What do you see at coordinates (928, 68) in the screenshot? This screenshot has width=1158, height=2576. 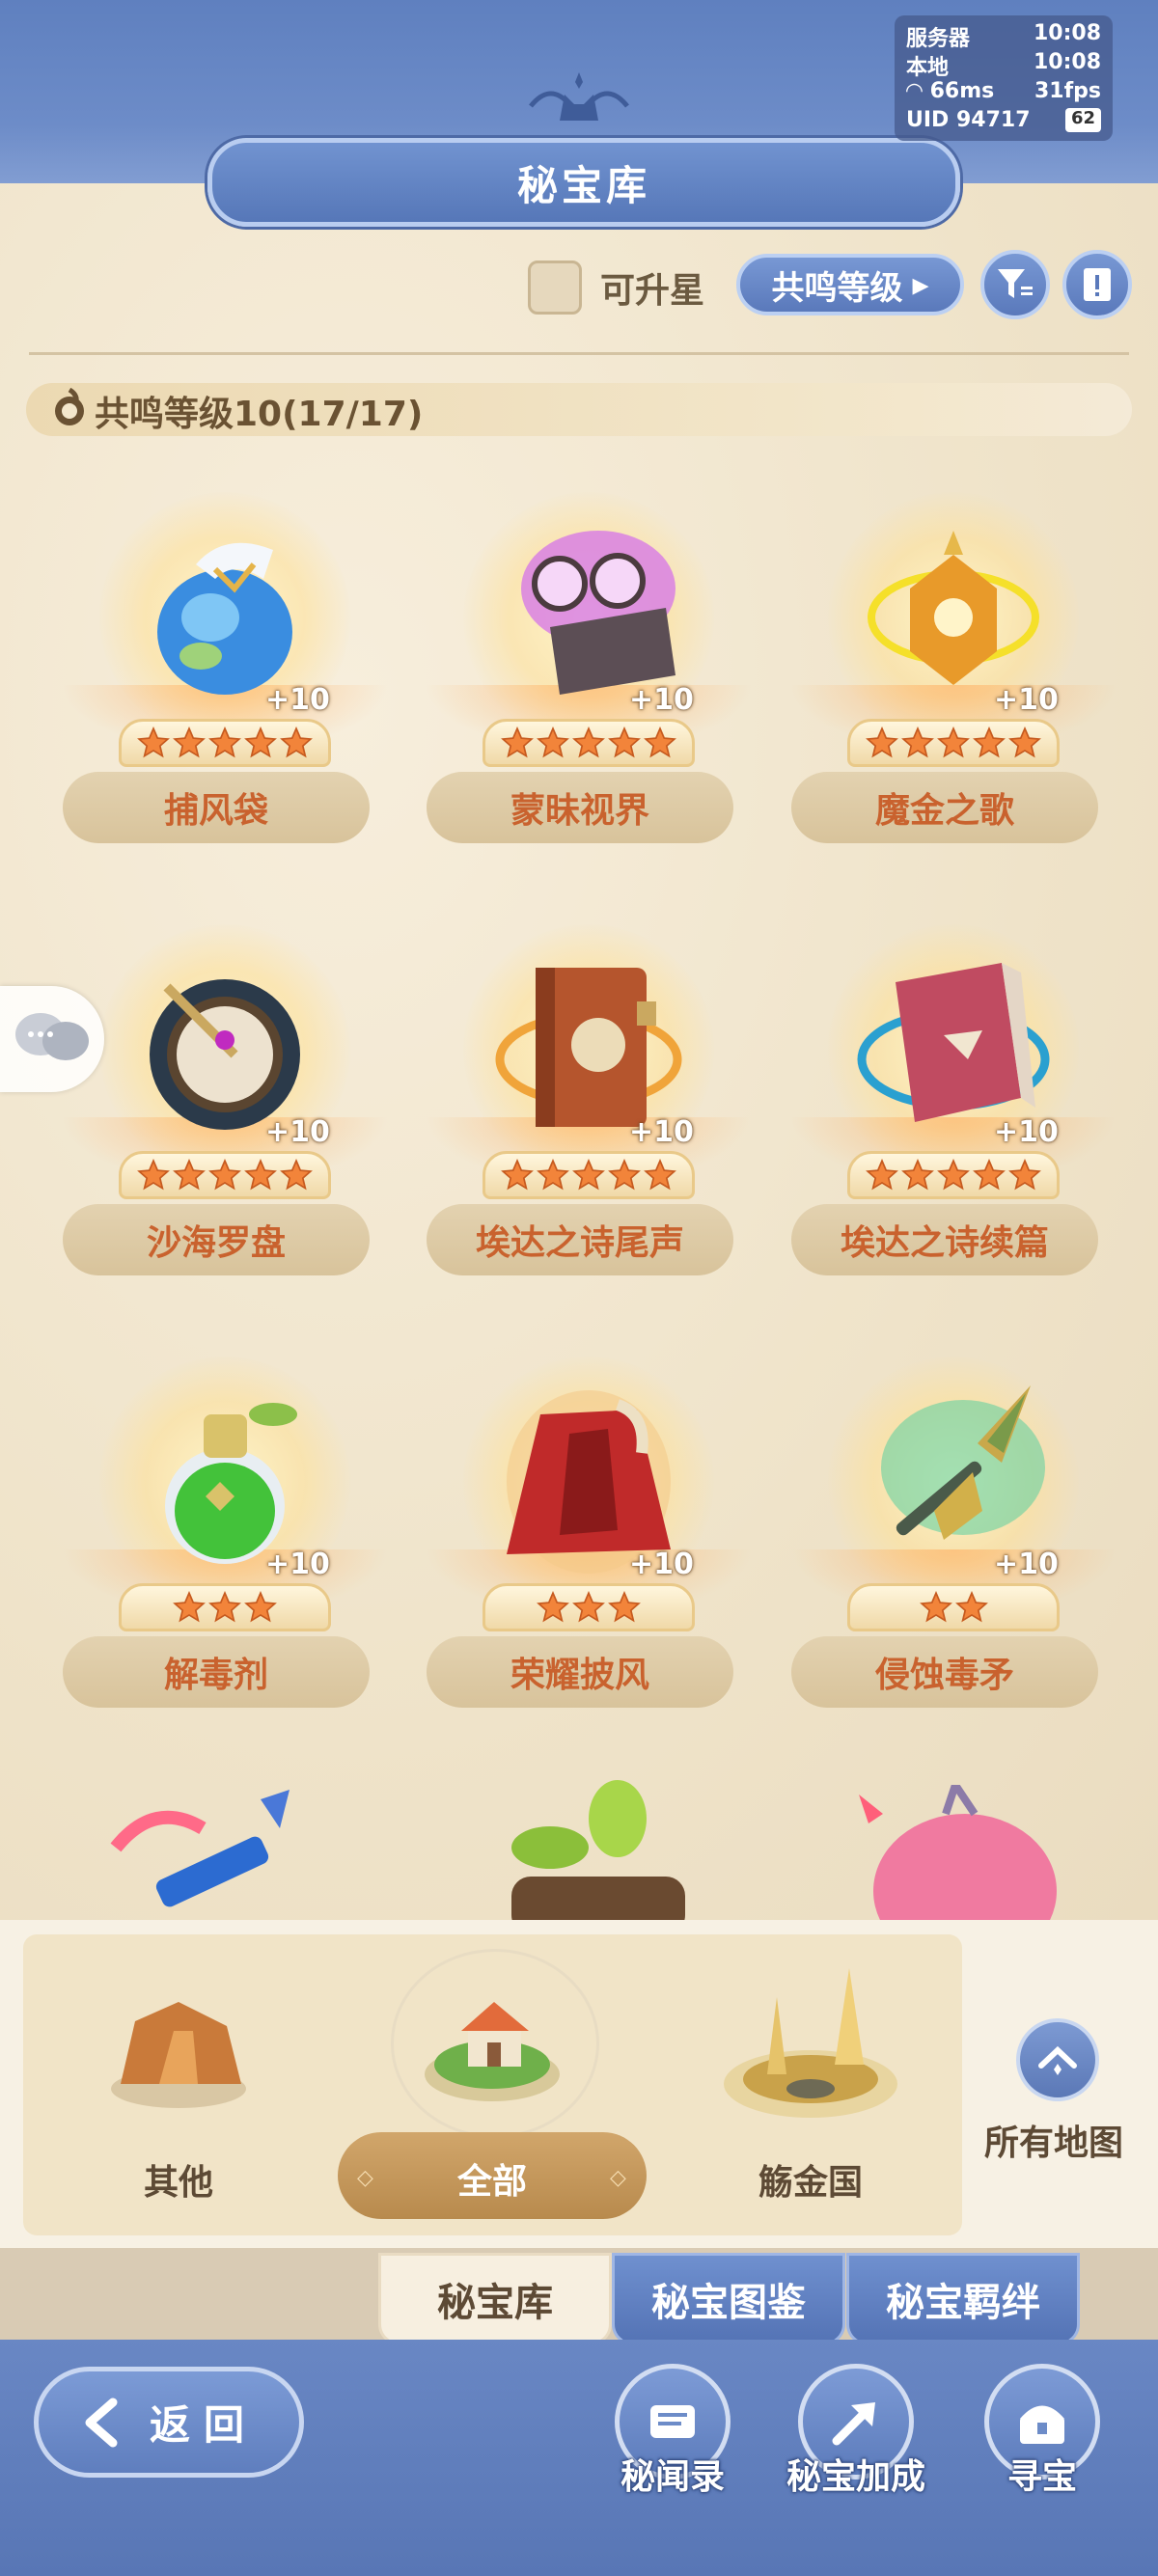 I see `local-label: 本地` at bounding box center [928, 68].